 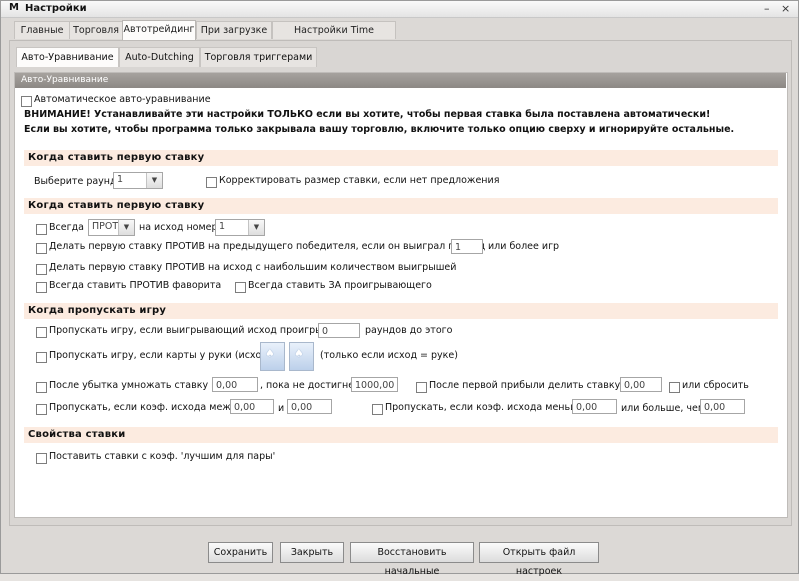 What do you see at coordinates (767, 8) in the screenshot?
I see `minimize-button: –` at bounding box center [767, 8].